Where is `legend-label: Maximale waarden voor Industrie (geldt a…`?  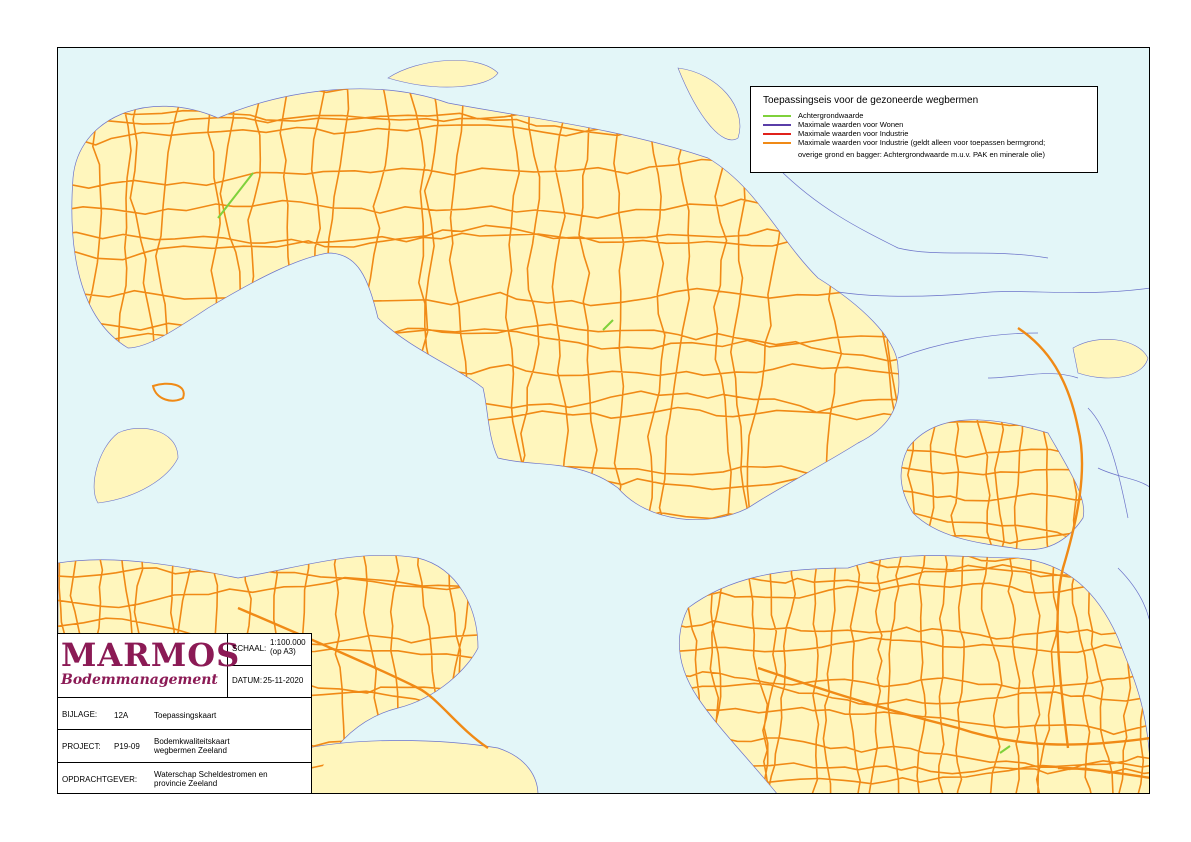 legend-label: Maximale waarden voor Industrie (geldt a… is located at coordinates (922, 142).